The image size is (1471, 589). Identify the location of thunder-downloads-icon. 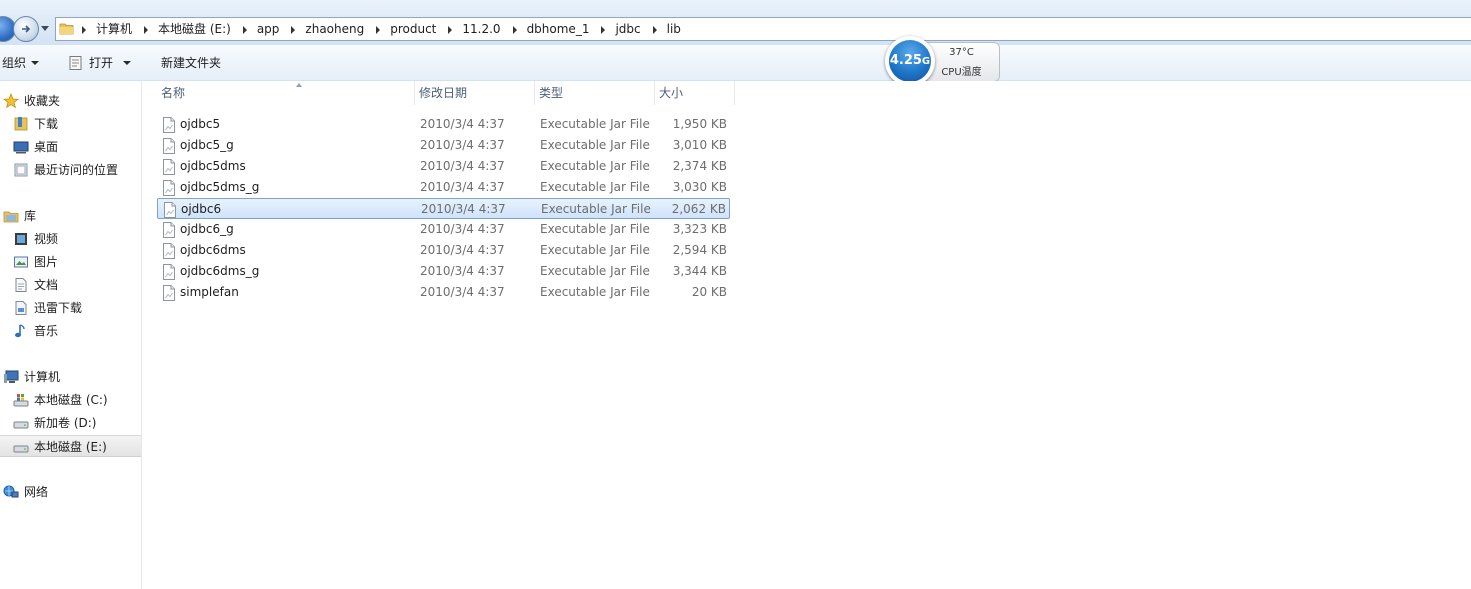
(21, 308).